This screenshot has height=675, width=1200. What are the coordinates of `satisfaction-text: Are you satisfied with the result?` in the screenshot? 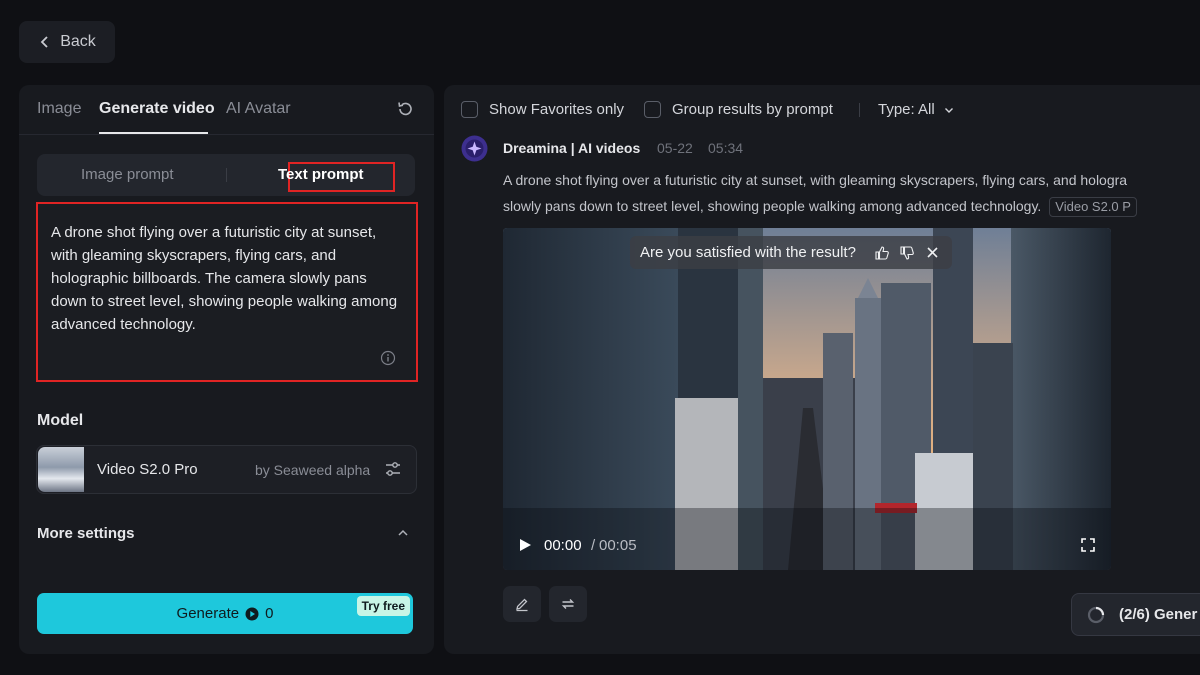 It's located at (748, 252).